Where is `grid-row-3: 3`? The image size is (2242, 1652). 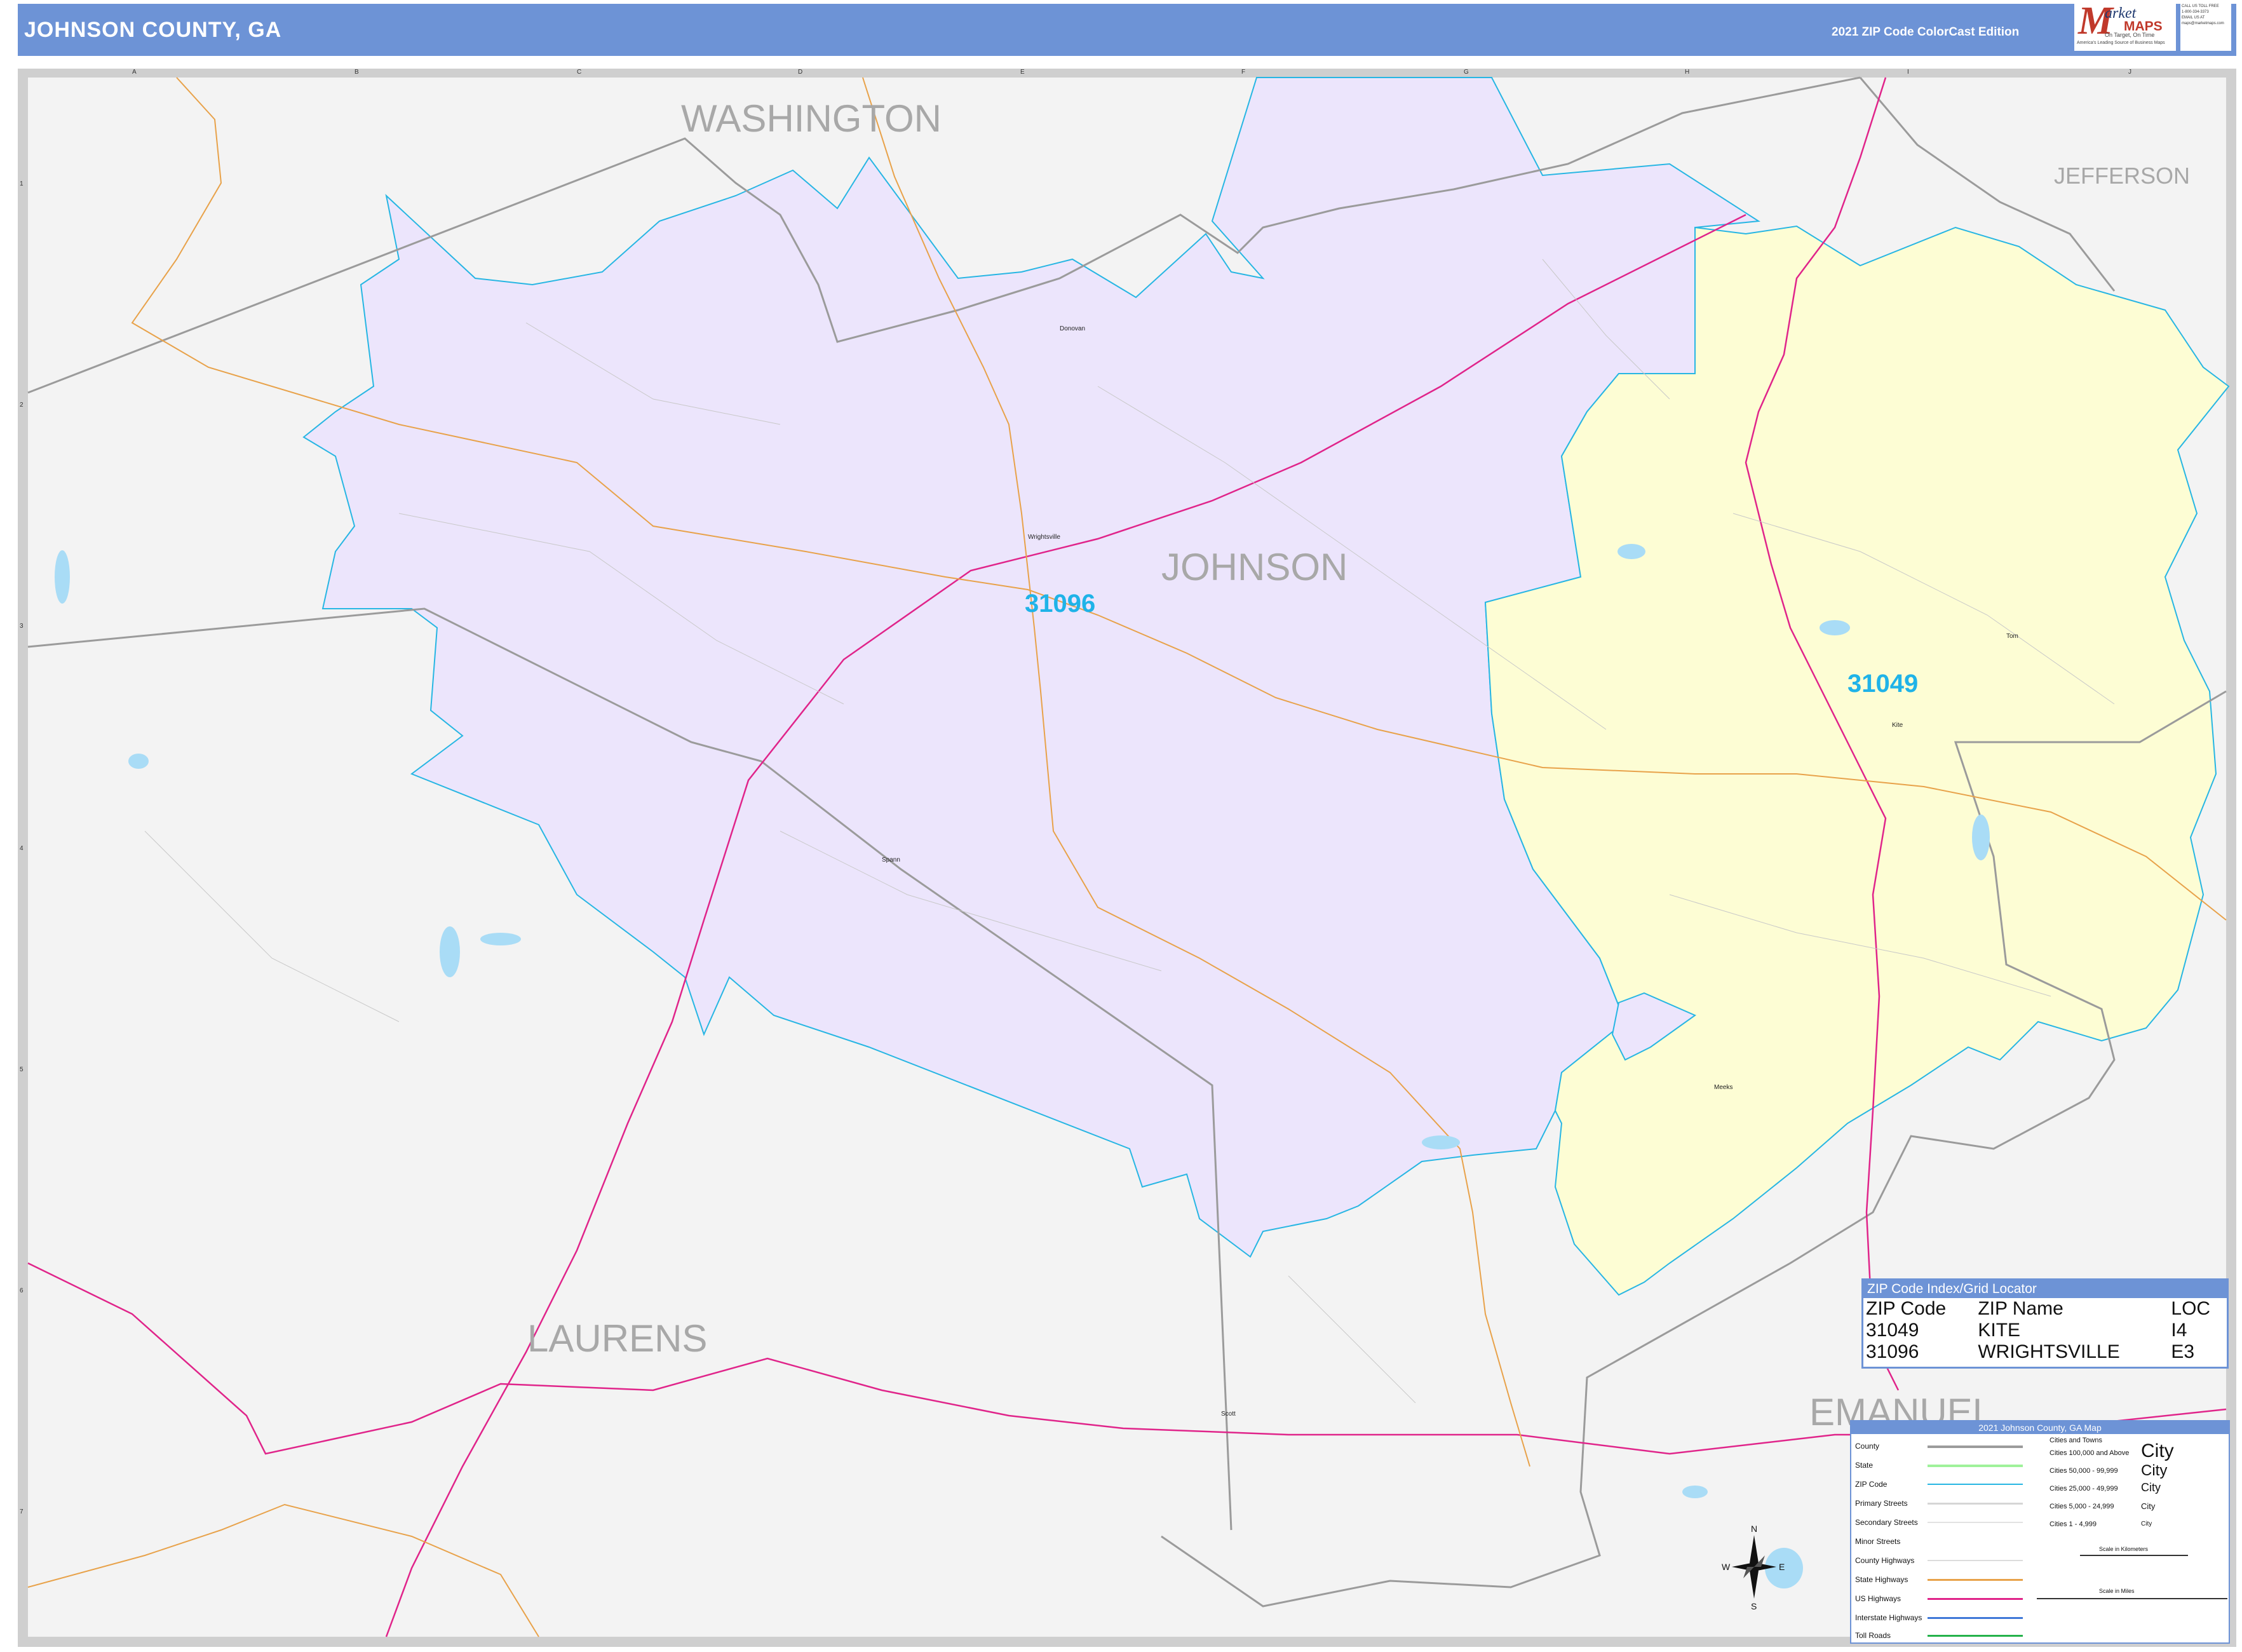
grid-row-3: 3 is located at coordinates (22, 626).